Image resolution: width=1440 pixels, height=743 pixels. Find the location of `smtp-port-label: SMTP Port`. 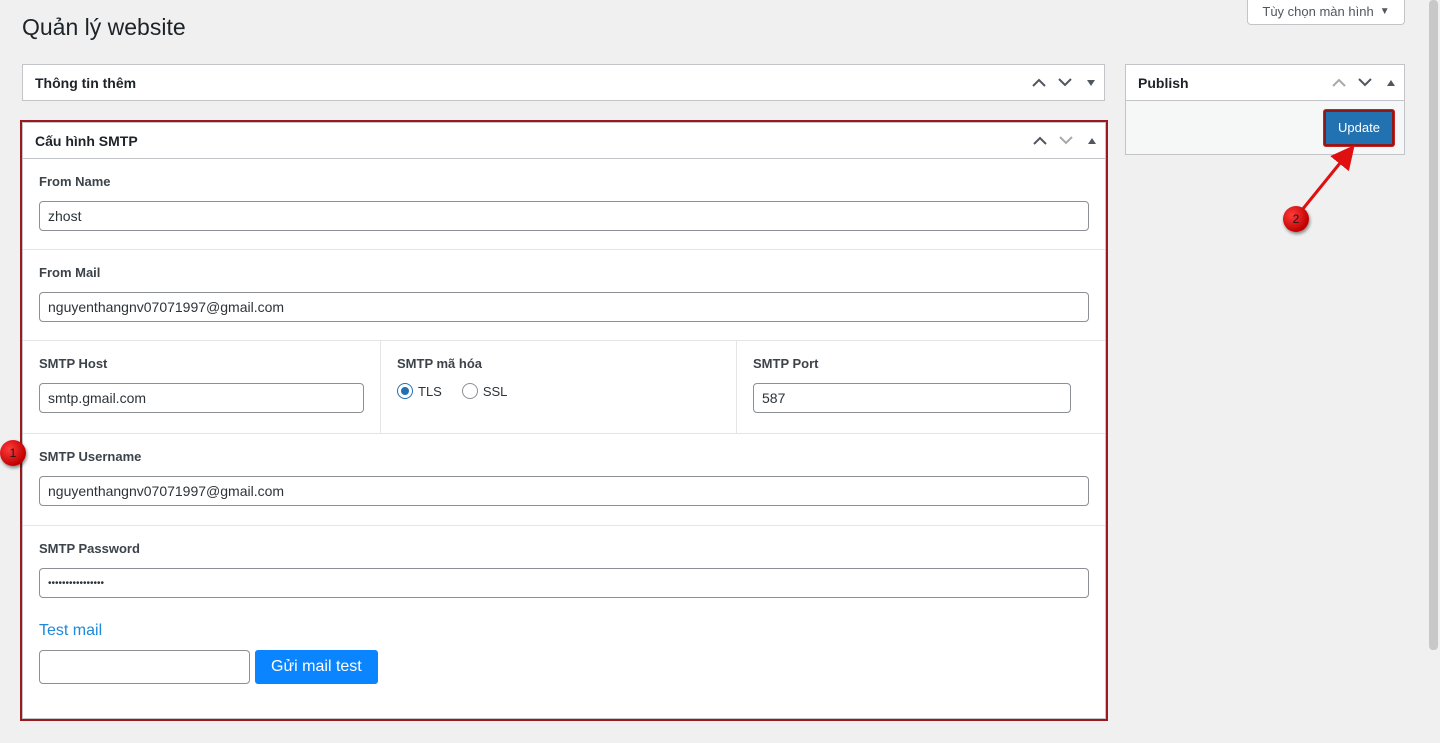

smtp-port-label: SMTP Port is located at coordinates (786, 363).